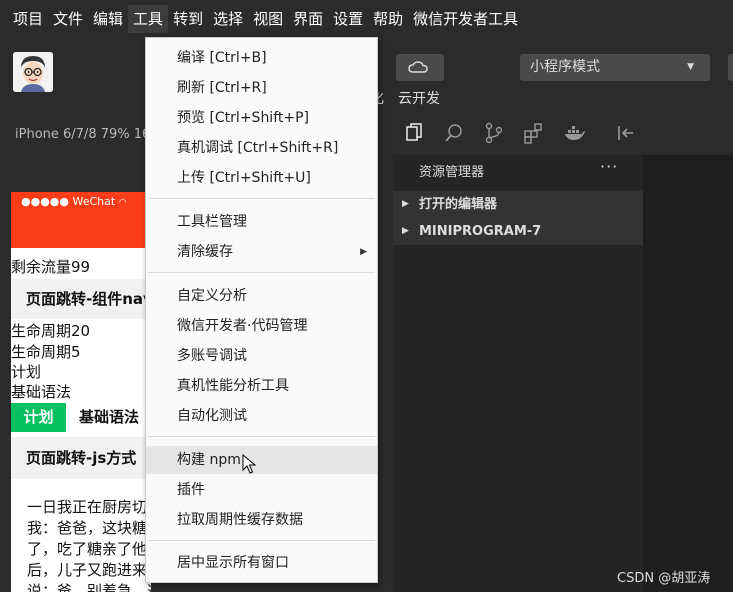 The width and height of the screenshot is (733, 592). I want to click on menu-goto: 转到, so click(188, 19).